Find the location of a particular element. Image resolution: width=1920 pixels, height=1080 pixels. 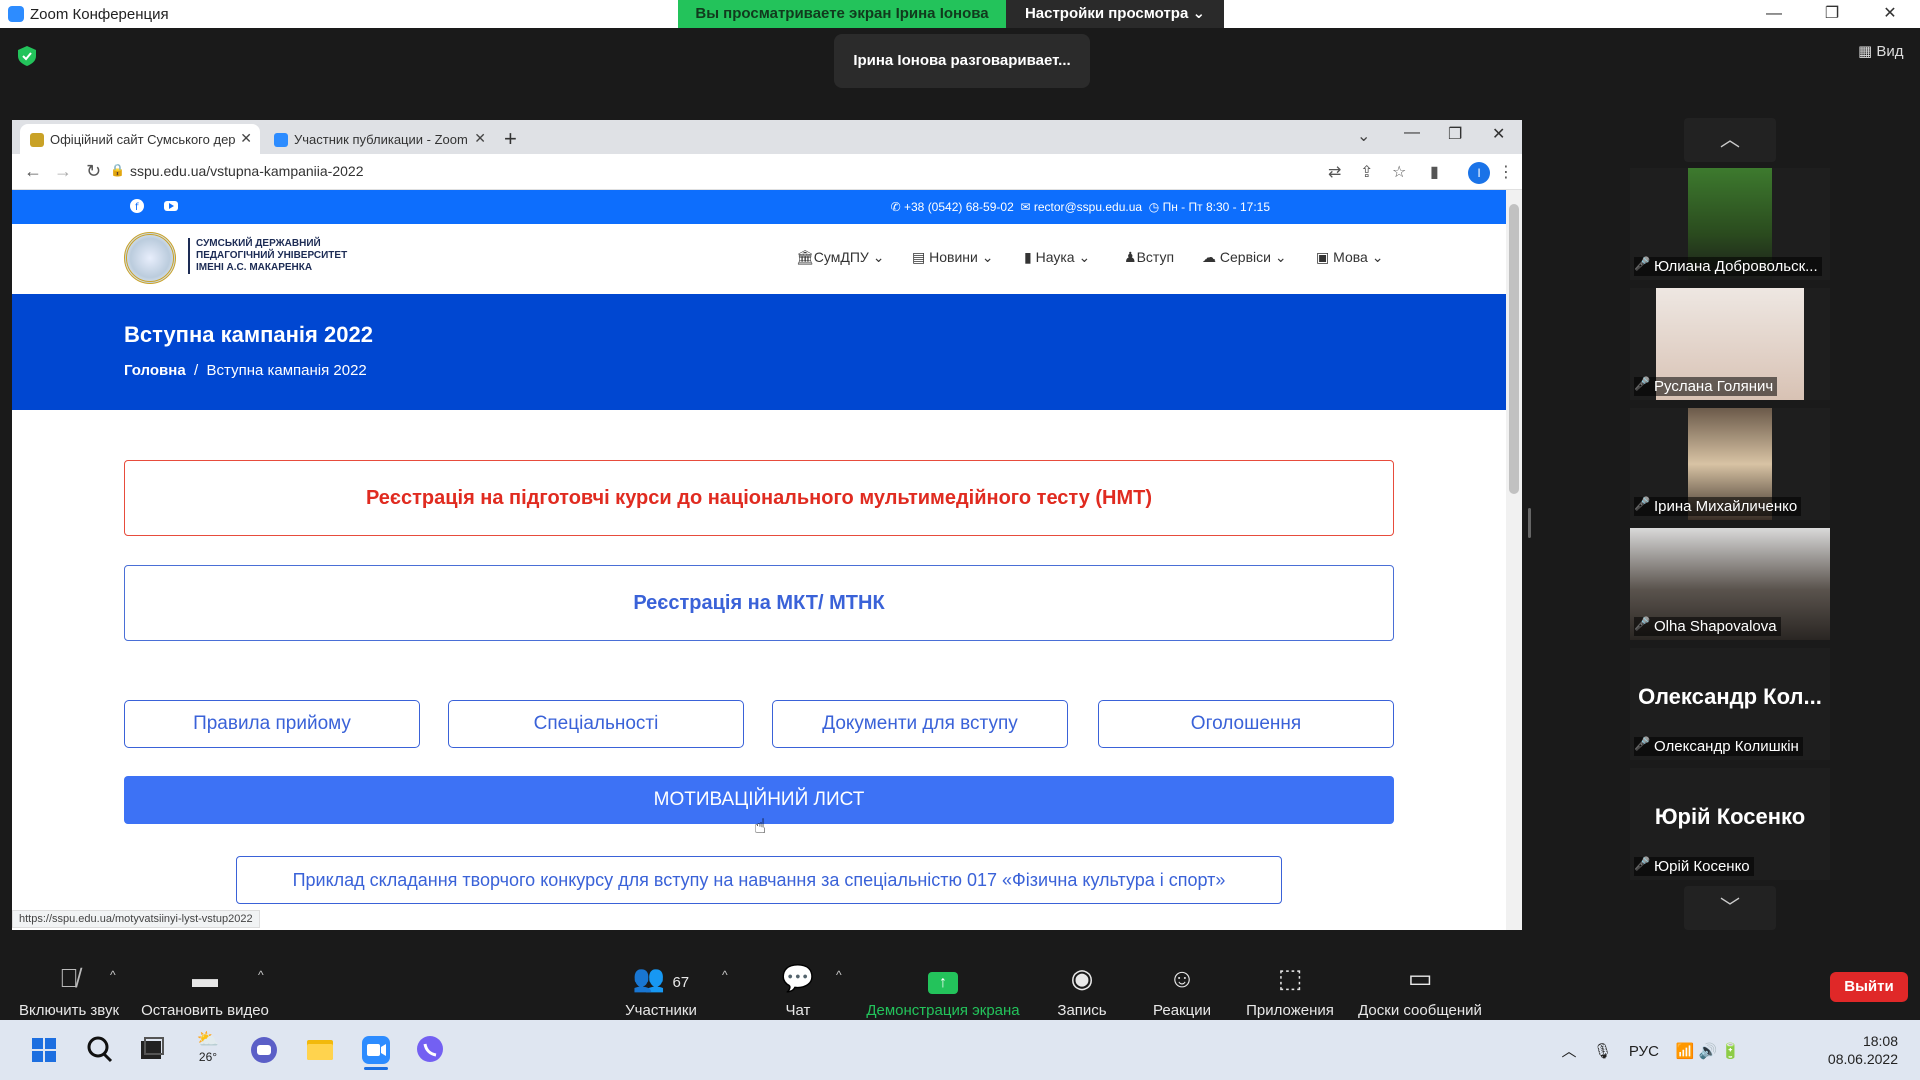

specialties-button: Спеціальності is located at coordinates (596, 724).